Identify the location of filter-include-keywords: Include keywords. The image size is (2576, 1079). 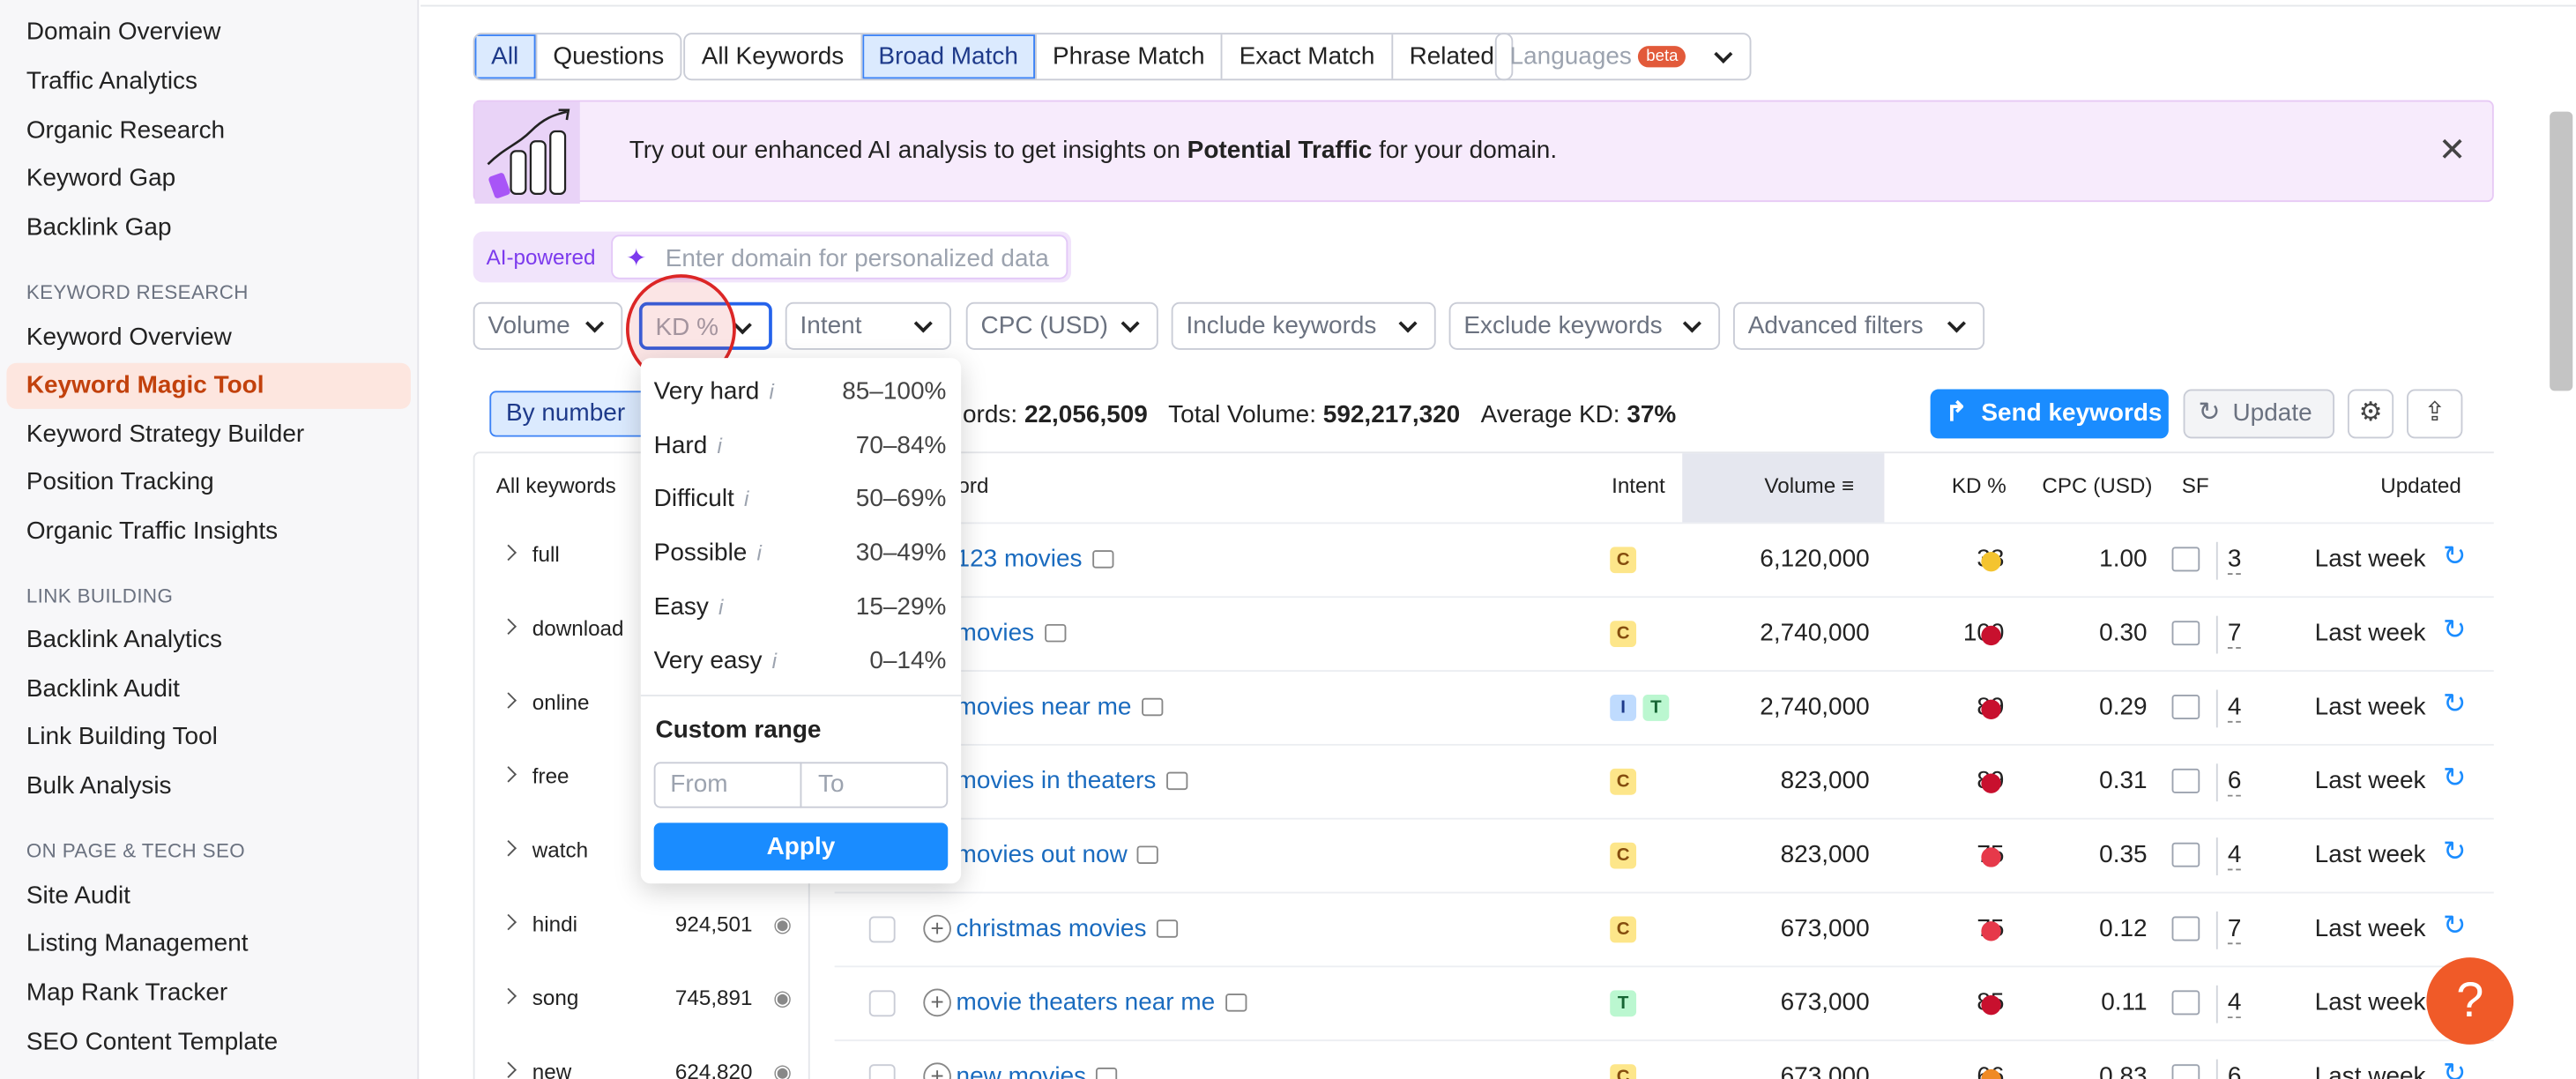
(1303, 325).